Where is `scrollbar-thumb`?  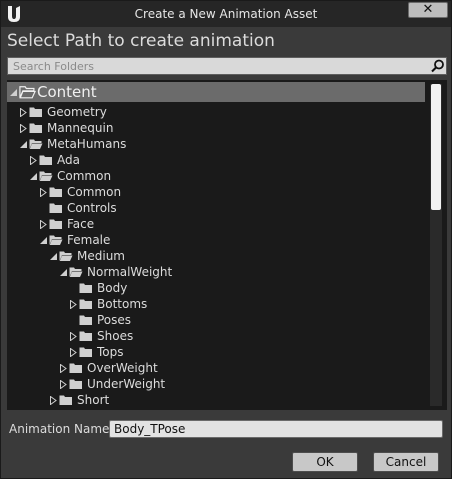
scrollbar-thumb is located at coordinates (436, 147).